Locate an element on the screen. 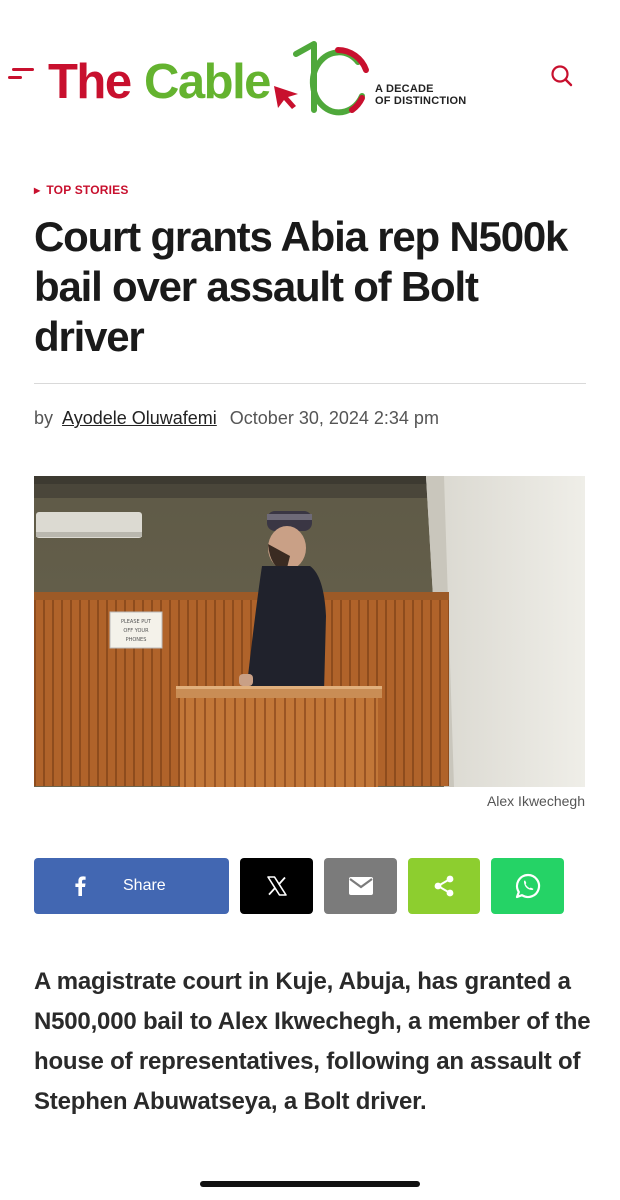 The width and height of the screenshot is (620, 1200). photo-caption: Alex Ikwechegh is located at coordinates (535, 801).